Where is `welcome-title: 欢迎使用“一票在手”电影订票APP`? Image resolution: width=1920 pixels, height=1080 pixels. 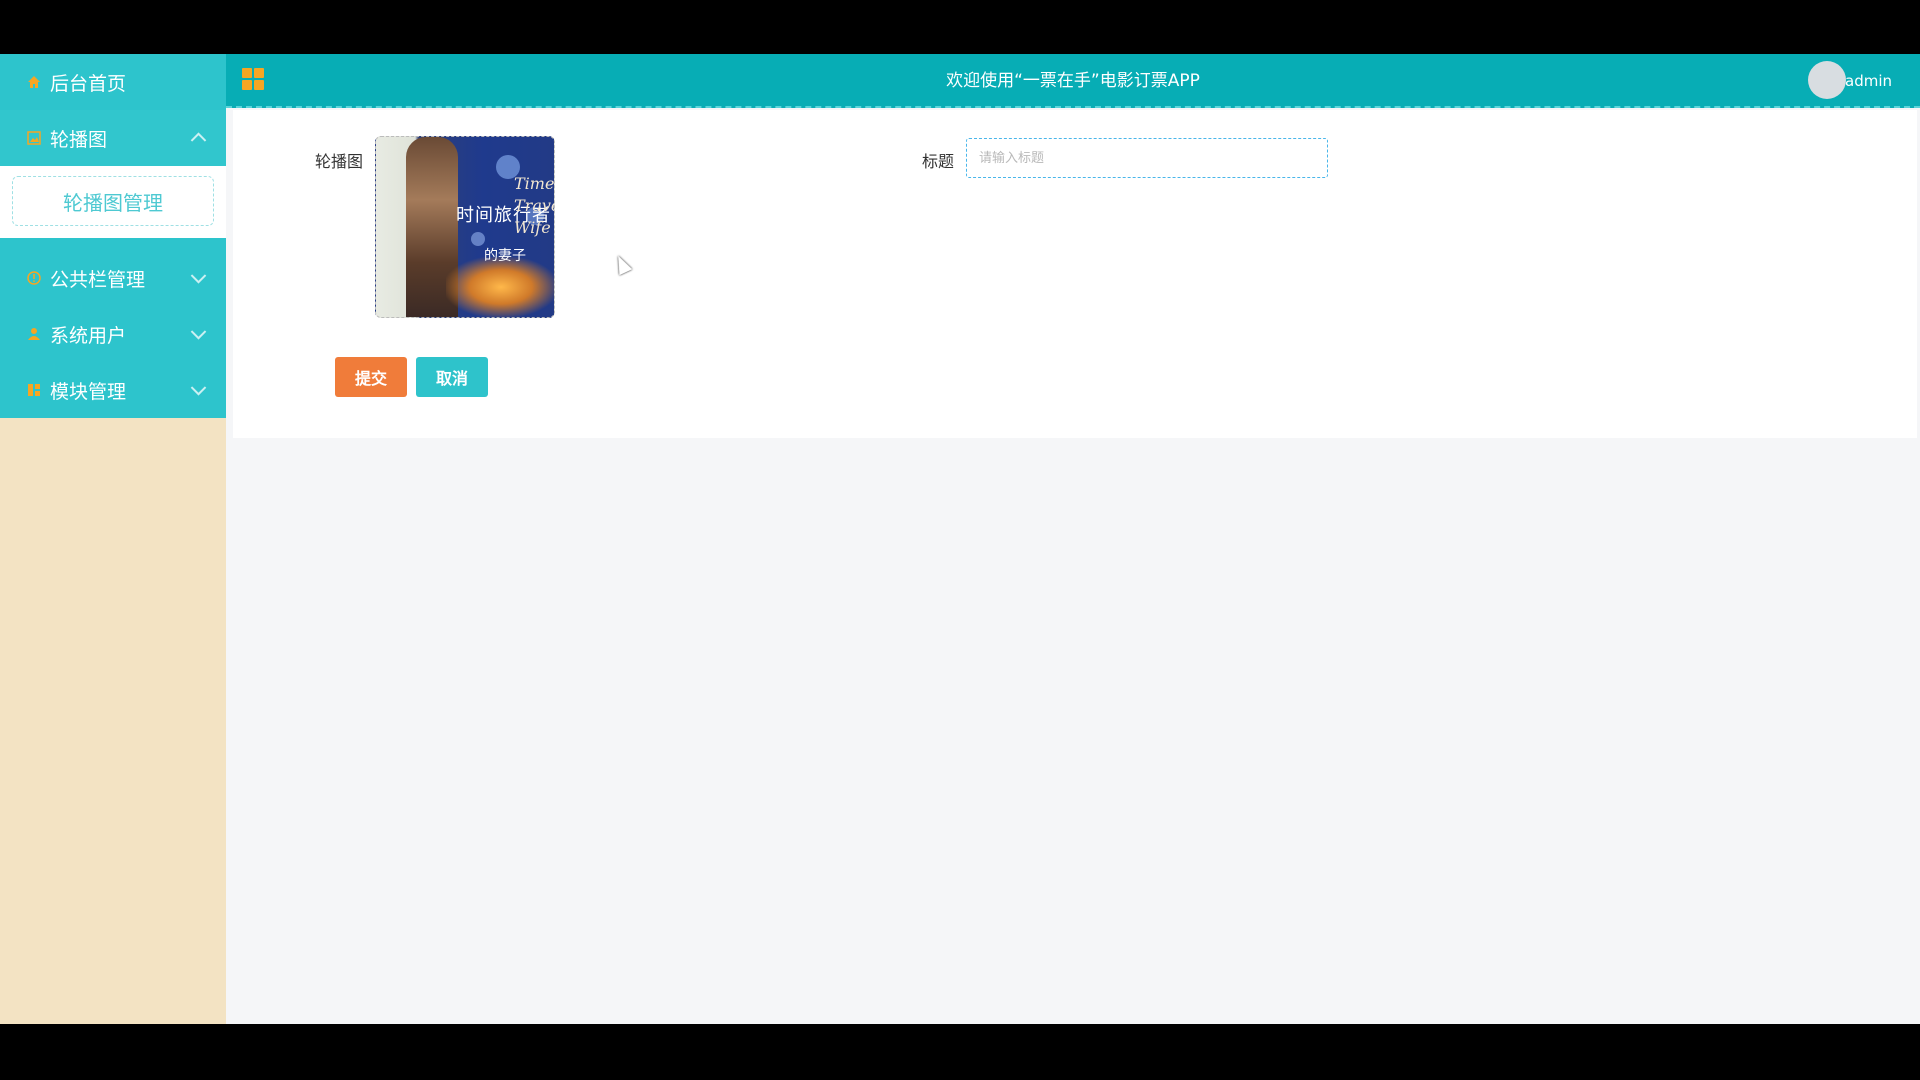
welcome-title: 欢迎使用“一票在手”电影订票APP is located at coordinates (1073, 81).